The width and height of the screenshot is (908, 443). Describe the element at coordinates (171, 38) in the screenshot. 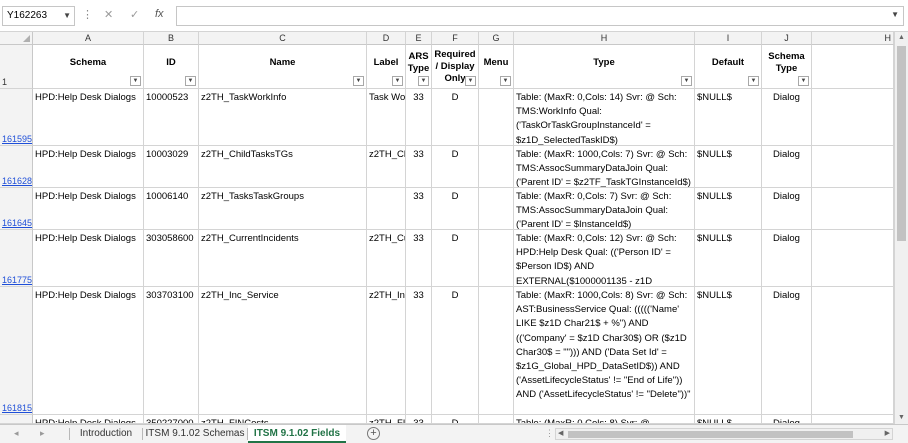

I see `column-header-b: B` at that location.